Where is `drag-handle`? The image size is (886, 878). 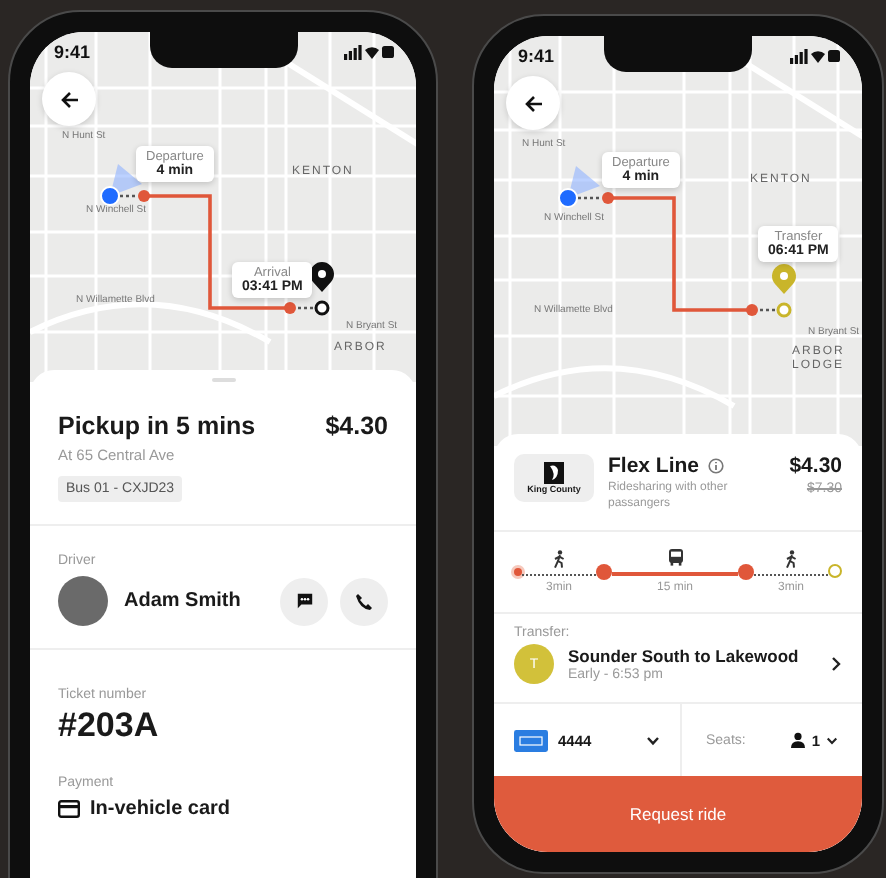 drag-handle is located at coordinates (223, 380).